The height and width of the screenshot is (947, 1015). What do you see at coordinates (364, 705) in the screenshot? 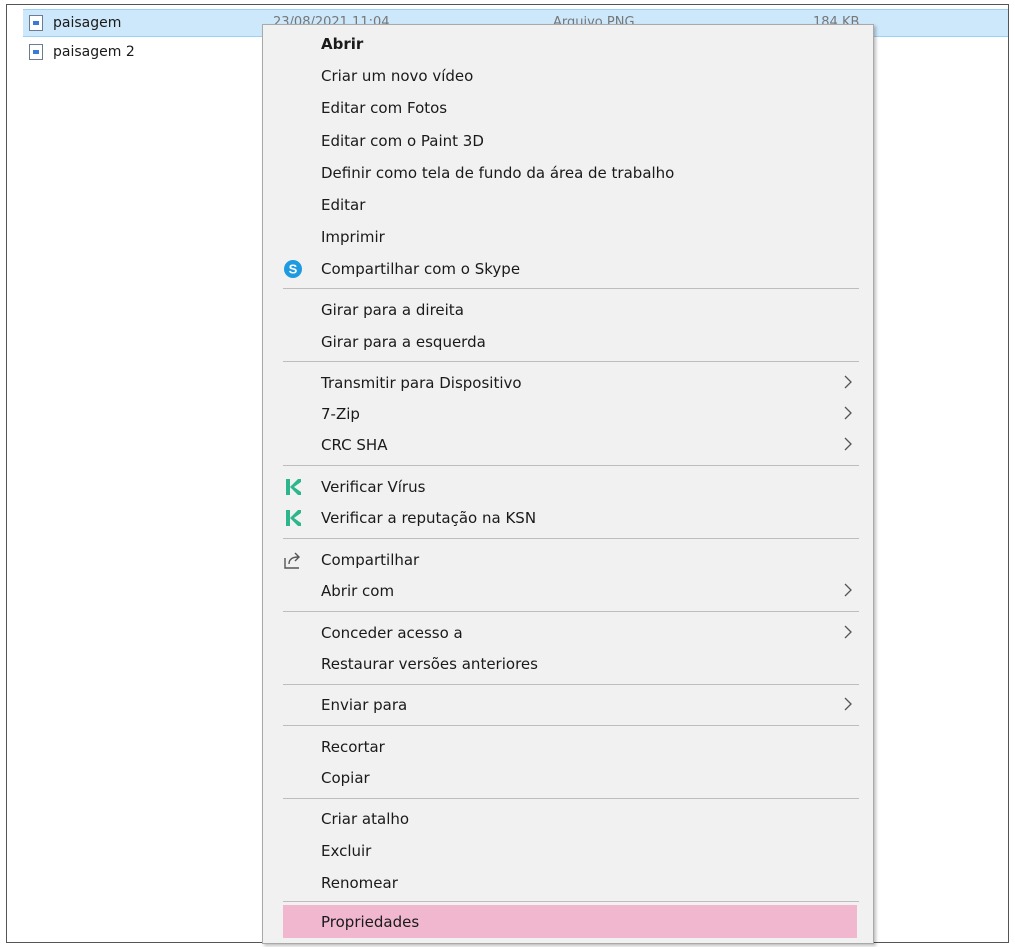
I see `menu-item-label: Enviar para` at bounding box center [364, 705].